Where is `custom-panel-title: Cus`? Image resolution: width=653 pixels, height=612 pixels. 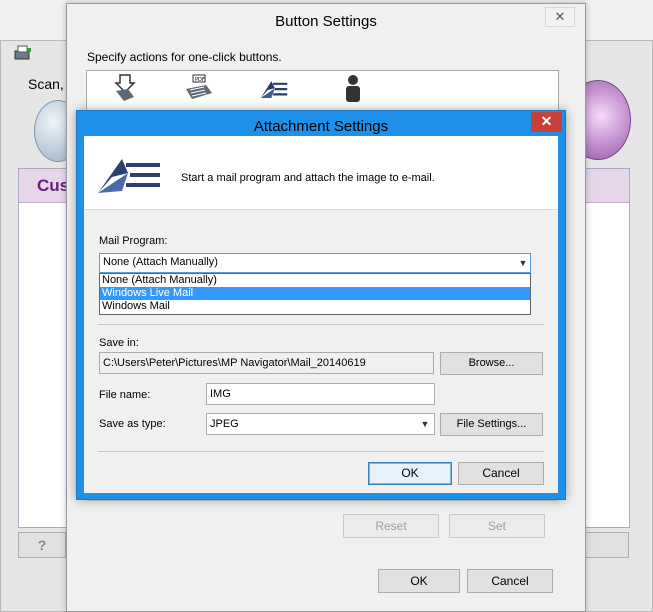 custom-panel-title: Cus is located at coordinates (53, 185).